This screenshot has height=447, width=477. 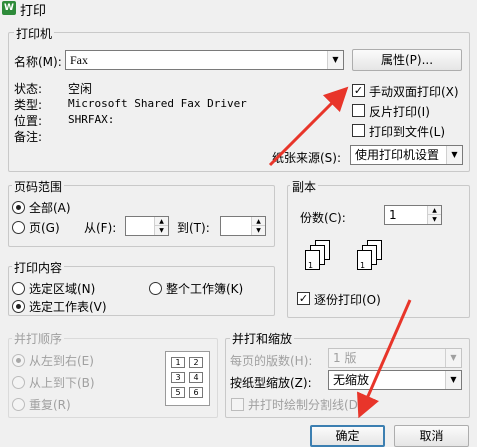 What do you see at coordinates (308, 126) in the screenshot?
I see `arrow-to-duplex-icon` at bounding box center [308, 126].